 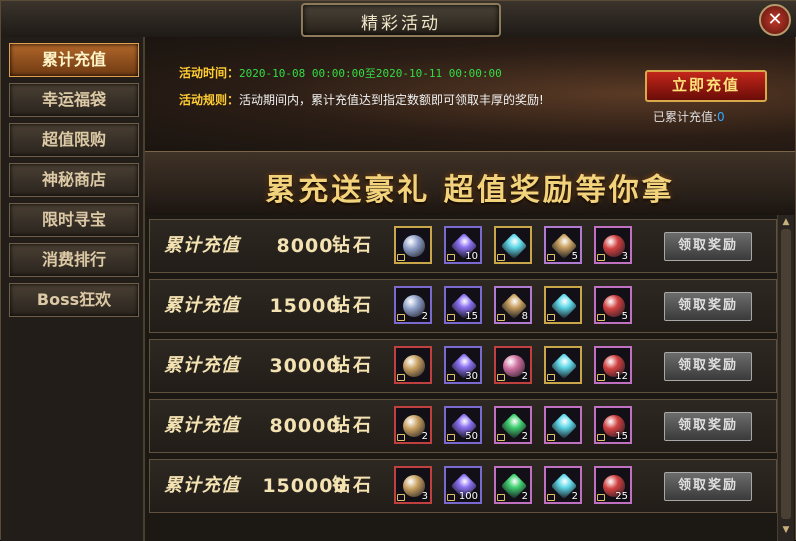 I want to click on reward-item-count: 100, so click(x=468, y=496).